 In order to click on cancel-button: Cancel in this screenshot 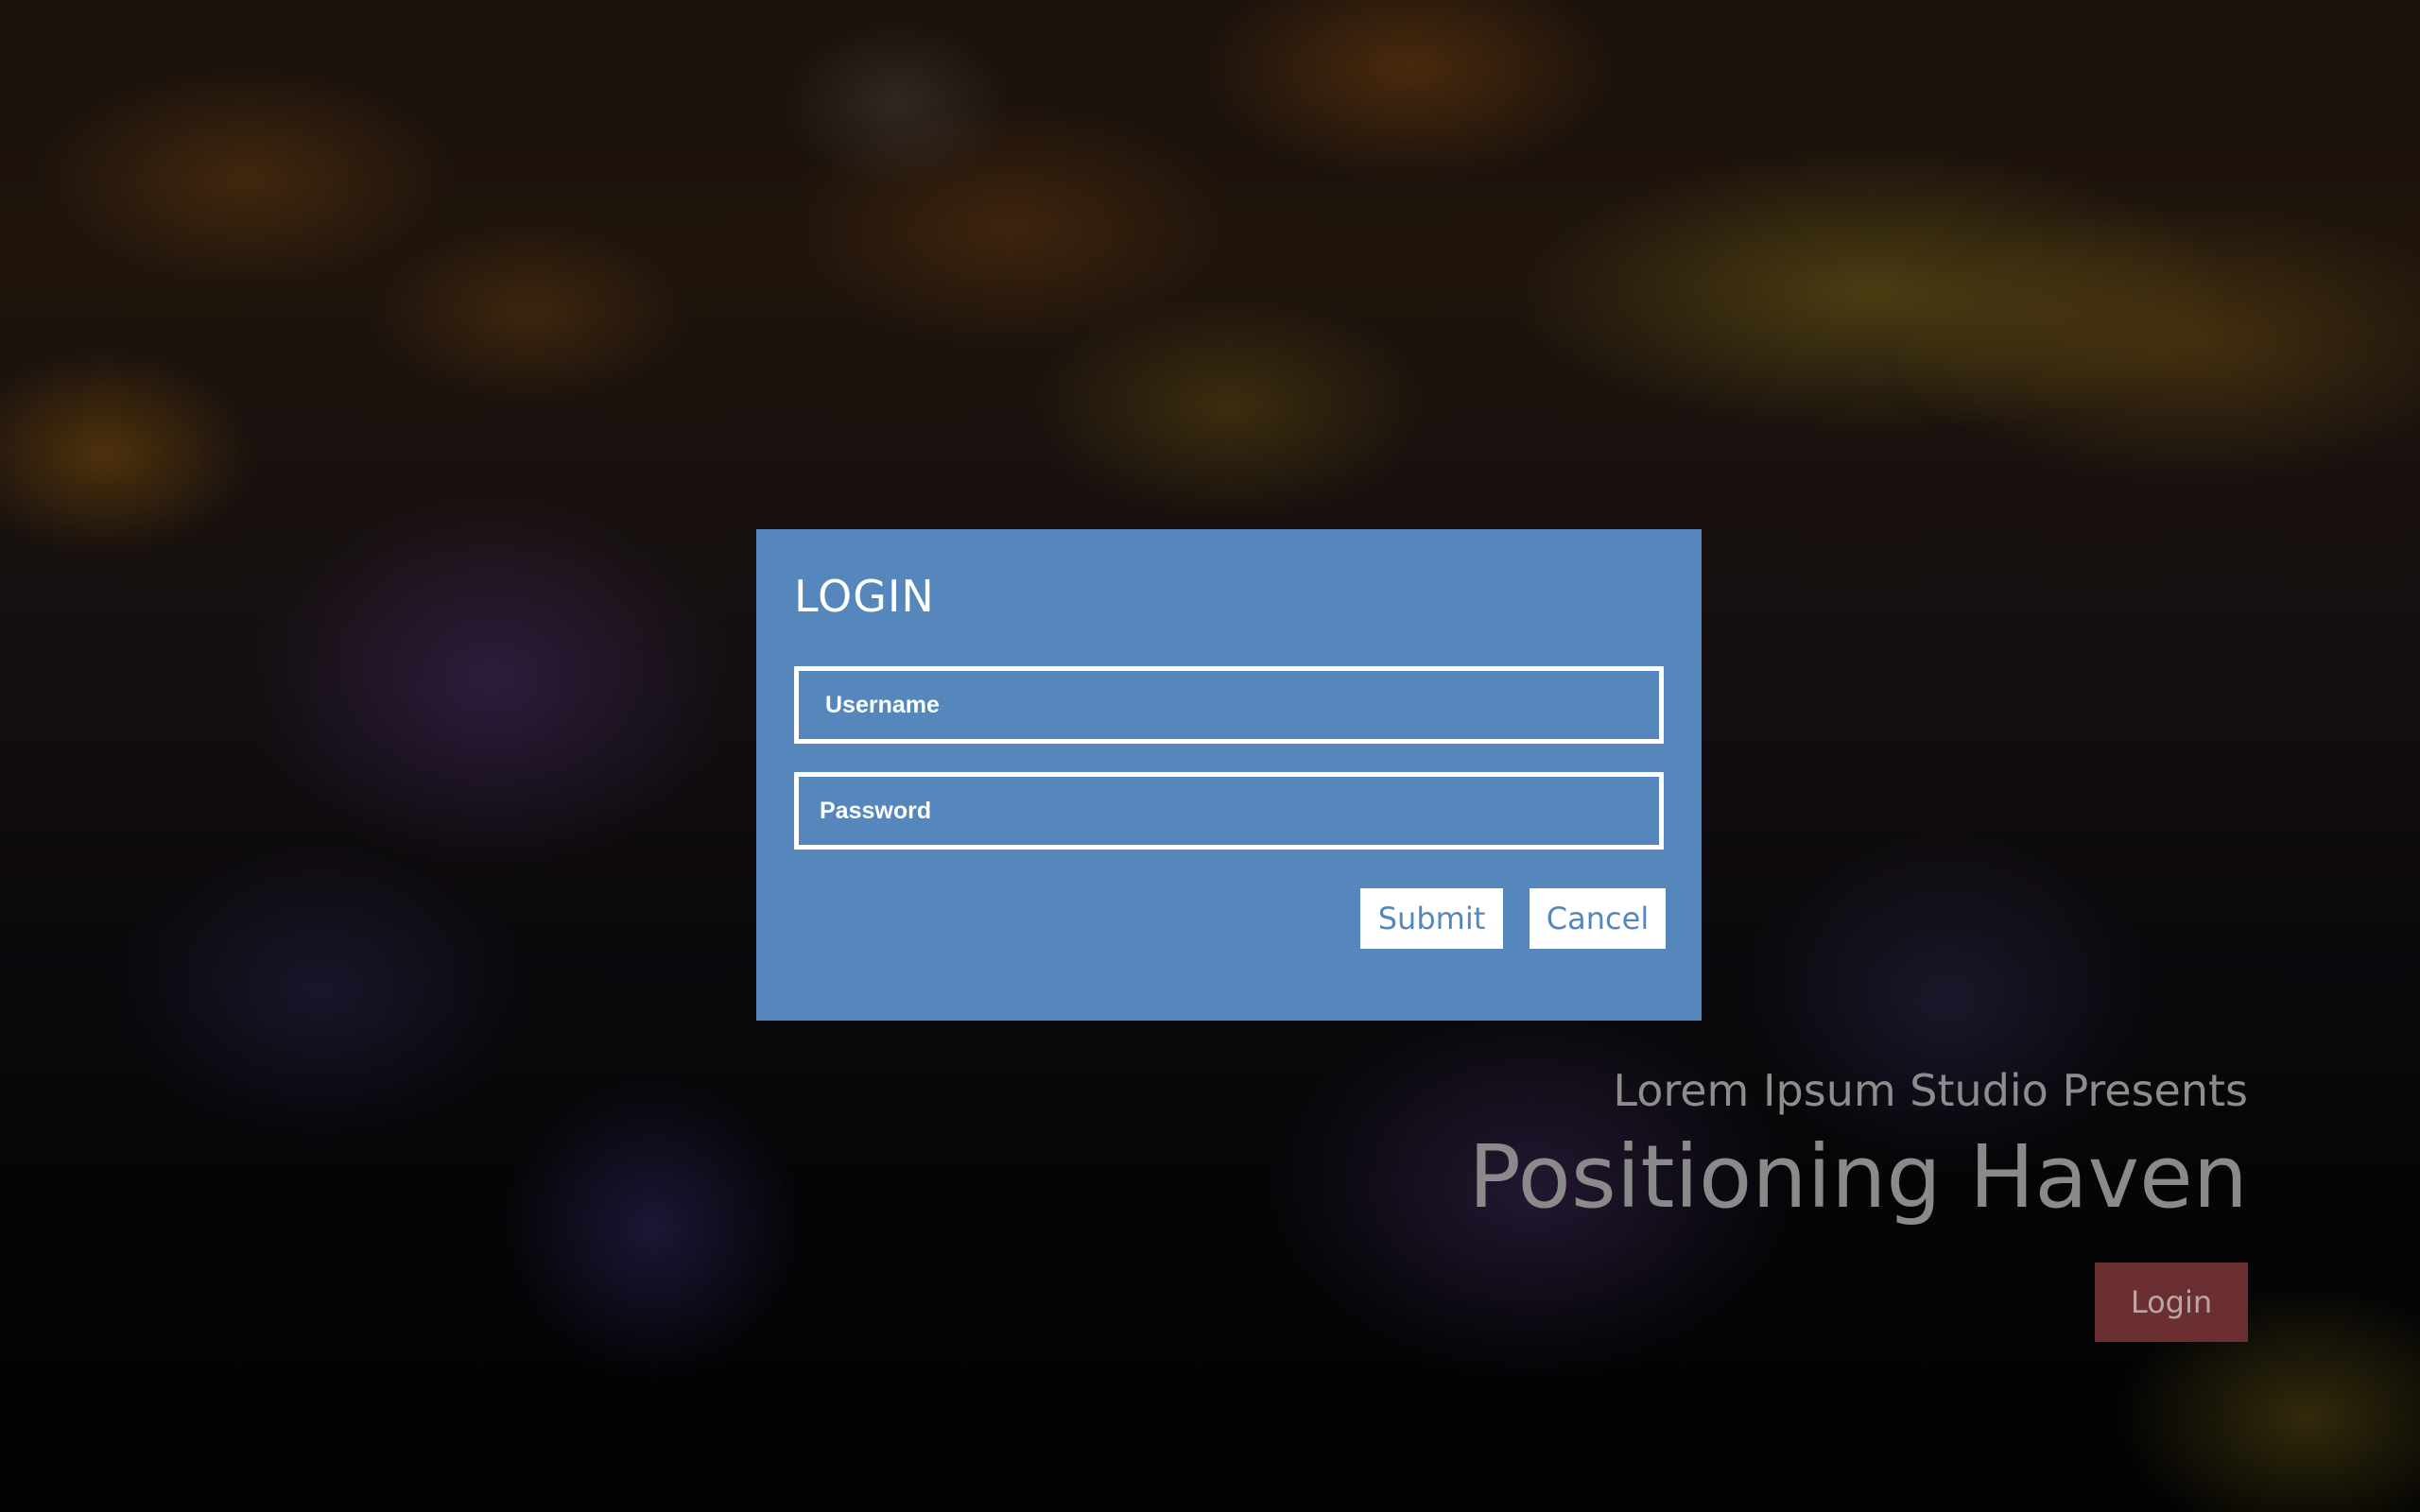, I will do `click(1598, 918)`.